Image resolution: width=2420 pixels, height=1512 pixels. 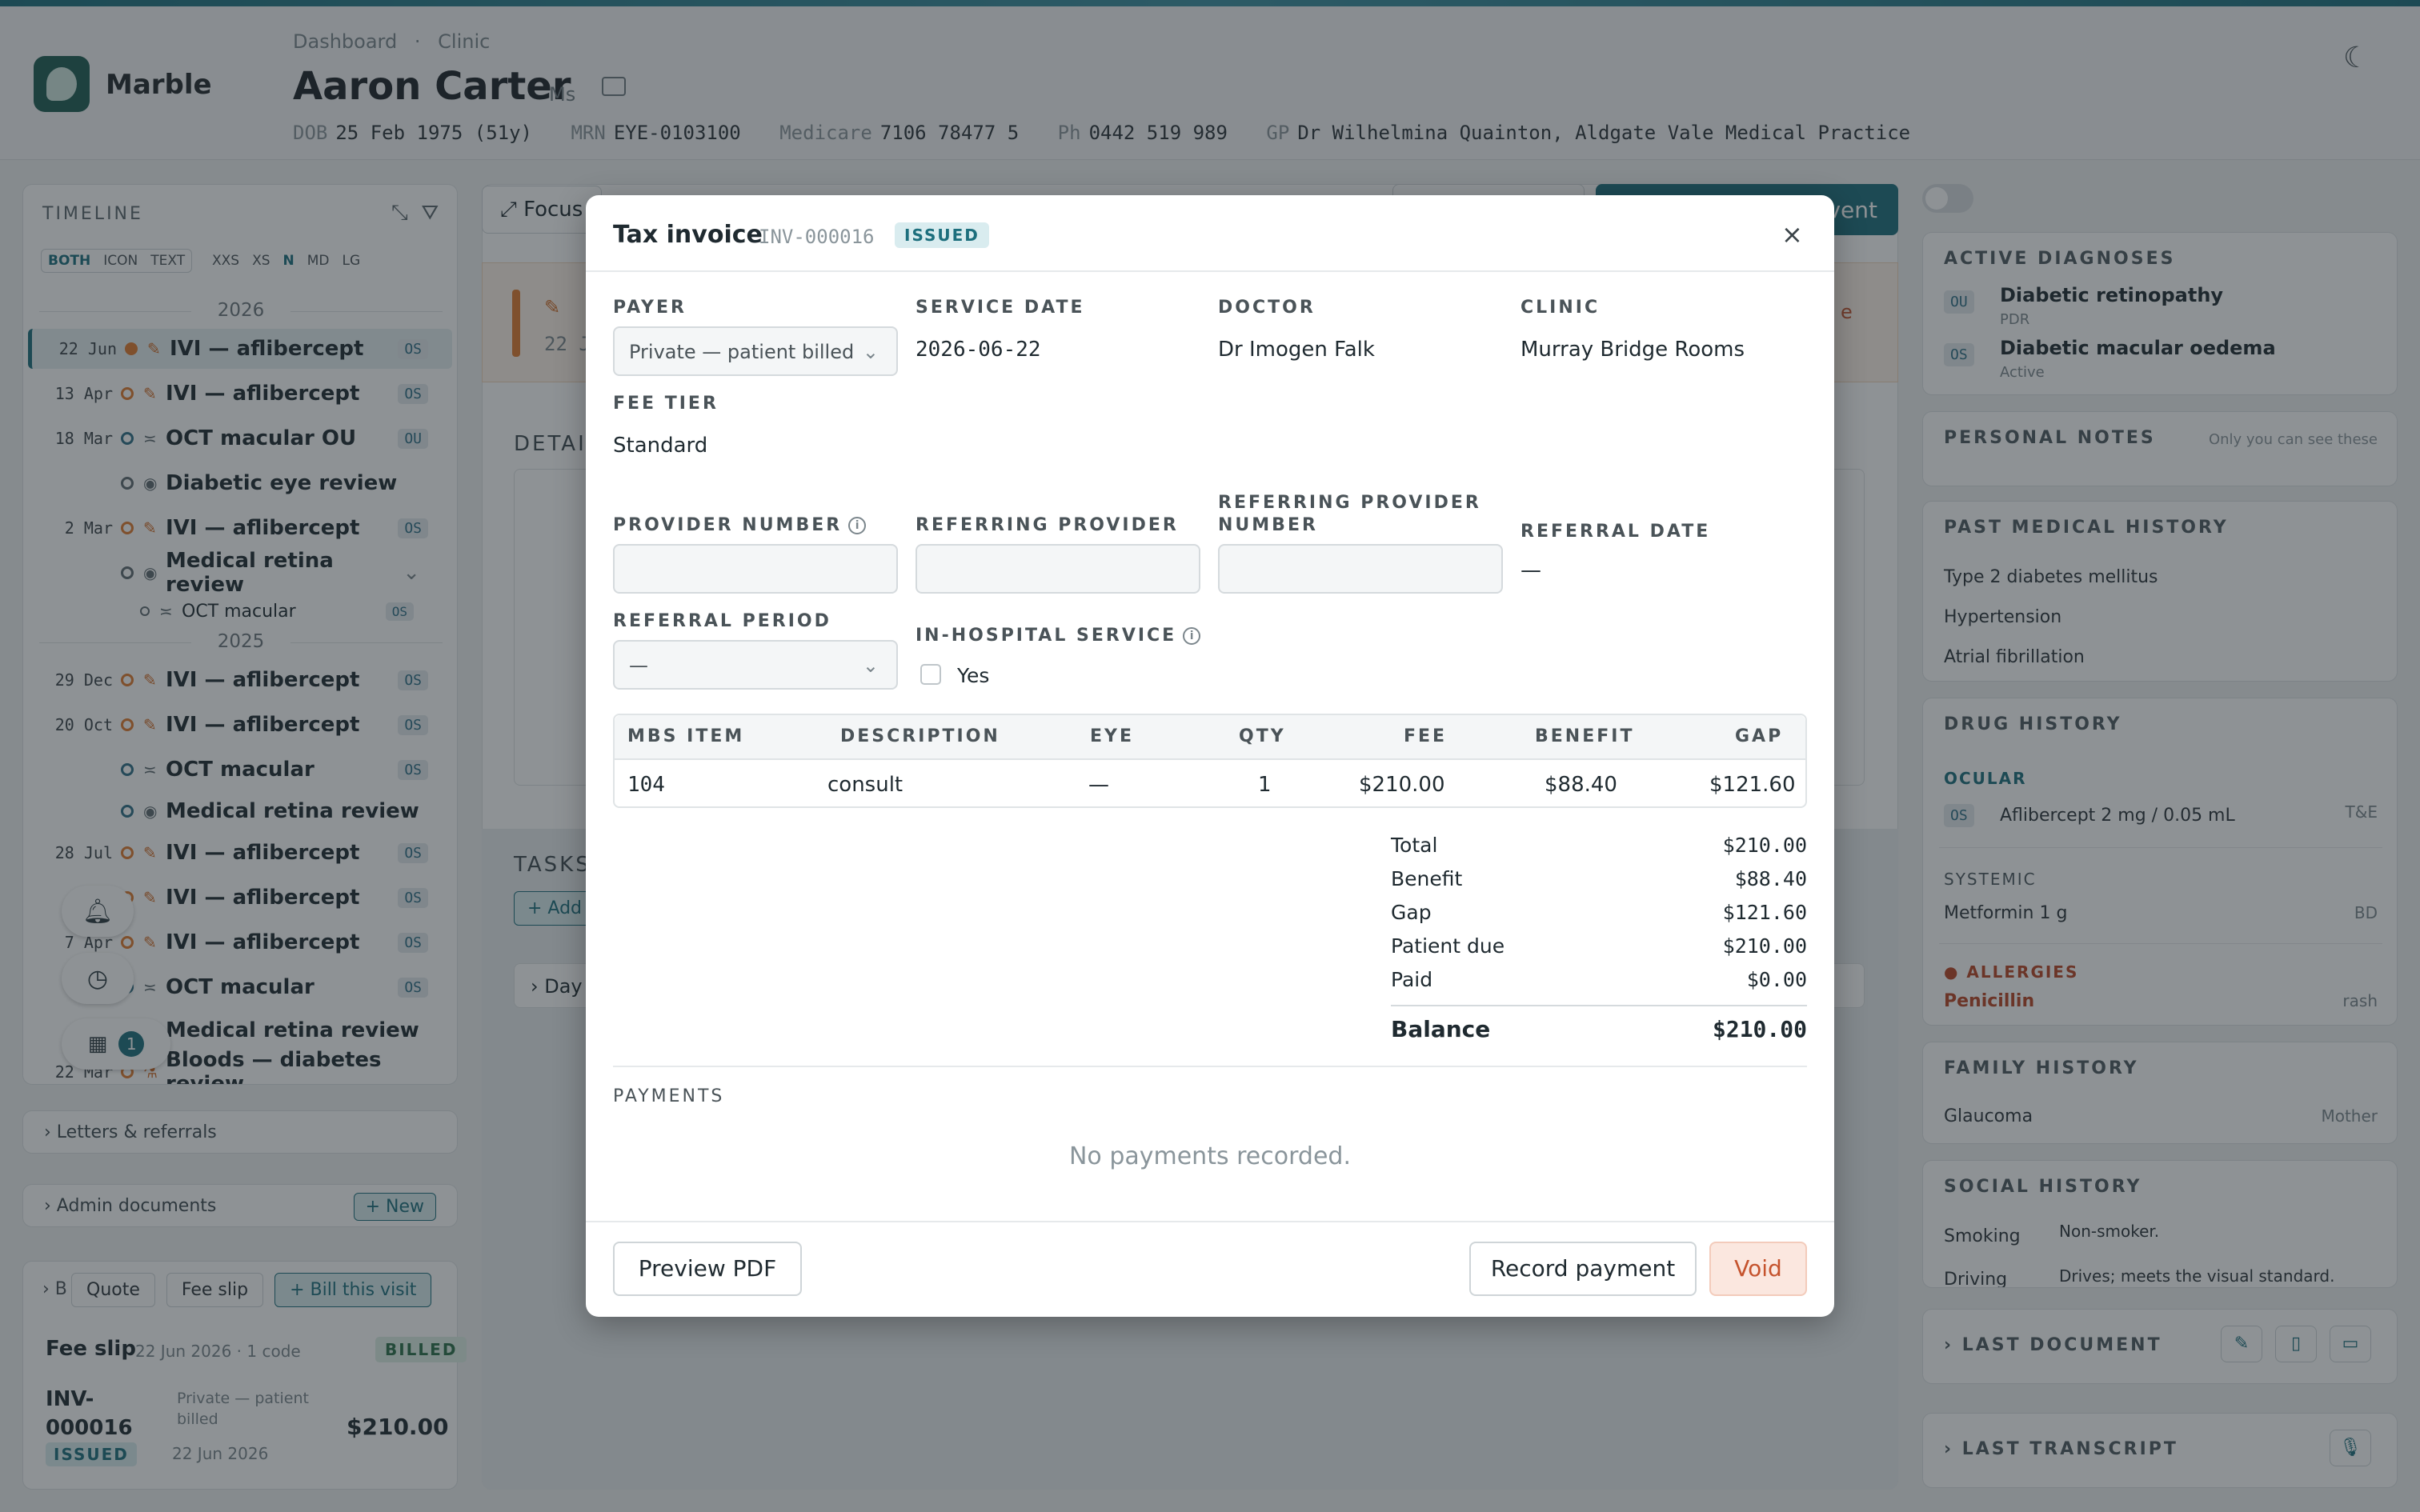 What do you see at coordinates (1776, 979) in the screenshot?
I see `paid-value: $0.00` at bounding box center [1776, 979].